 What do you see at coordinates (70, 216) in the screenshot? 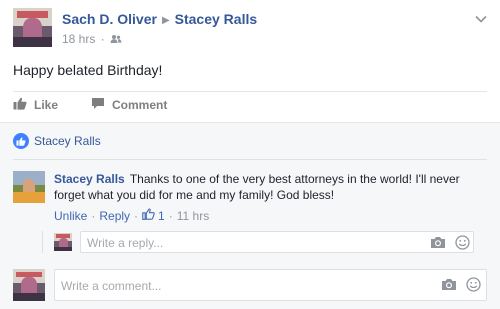
I see `unlike-link: Unlike` at bounding box center [70, 216].